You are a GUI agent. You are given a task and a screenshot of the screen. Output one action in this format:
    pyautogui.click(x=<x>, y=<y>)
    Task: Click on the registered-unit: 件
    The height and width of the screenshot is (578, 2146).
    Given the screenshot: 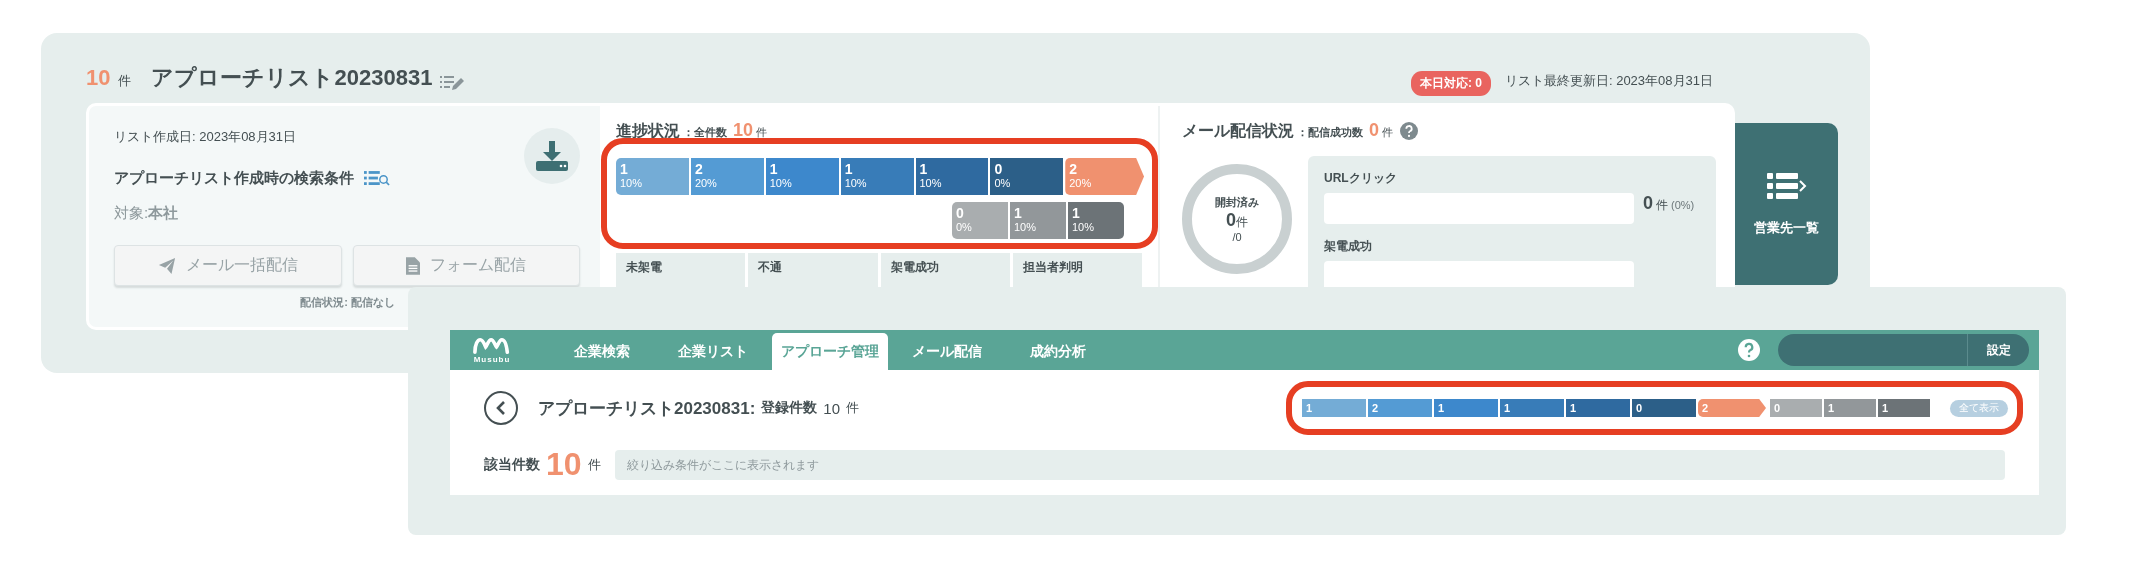 What is the action you would take?
    pyautogui.click(x=852, y=408)
    